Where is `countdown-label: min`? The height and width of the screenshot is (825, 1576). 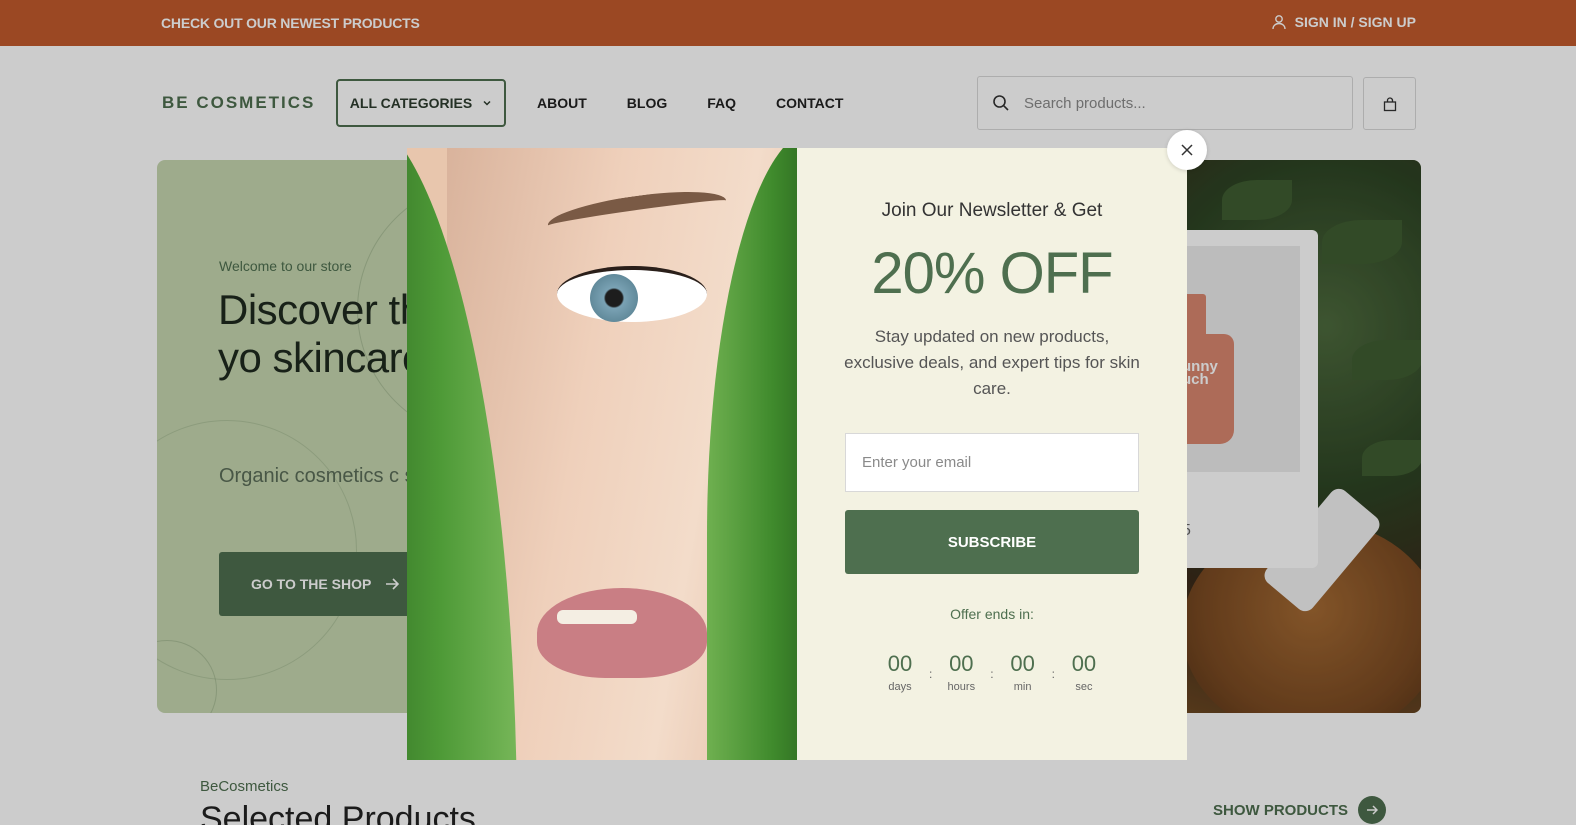 countdown-label: min is located at coordinates (1022, 687).